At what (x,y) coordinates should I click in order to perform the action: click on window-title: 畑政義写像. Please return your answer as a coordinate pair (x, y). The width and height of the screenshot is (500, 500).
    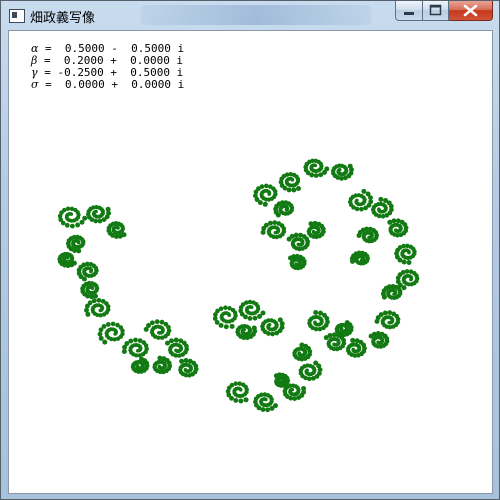
    Looking at the image, I should click on (63, 18).